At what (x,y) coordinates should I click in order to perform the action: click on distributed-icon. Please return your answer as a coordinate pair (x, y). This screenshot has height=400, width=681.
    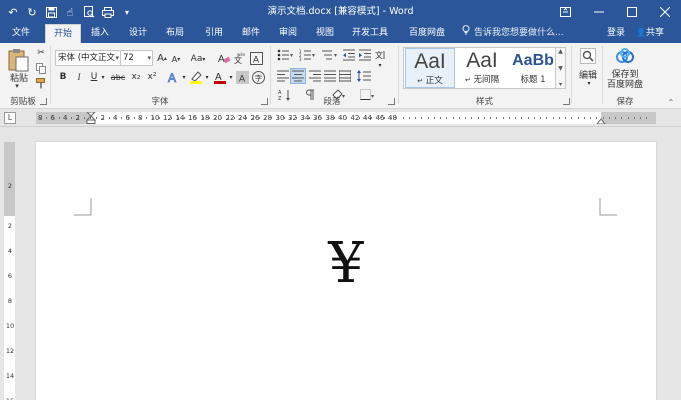
    Looking at the image, I should click on (345, 76).